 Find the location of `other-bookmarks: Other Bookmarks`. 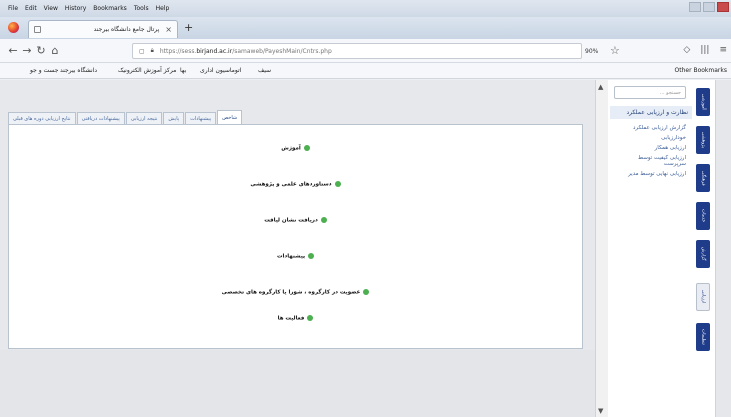

other-bookmarks: Other Bookmarks is located at coordinates (701, 70).